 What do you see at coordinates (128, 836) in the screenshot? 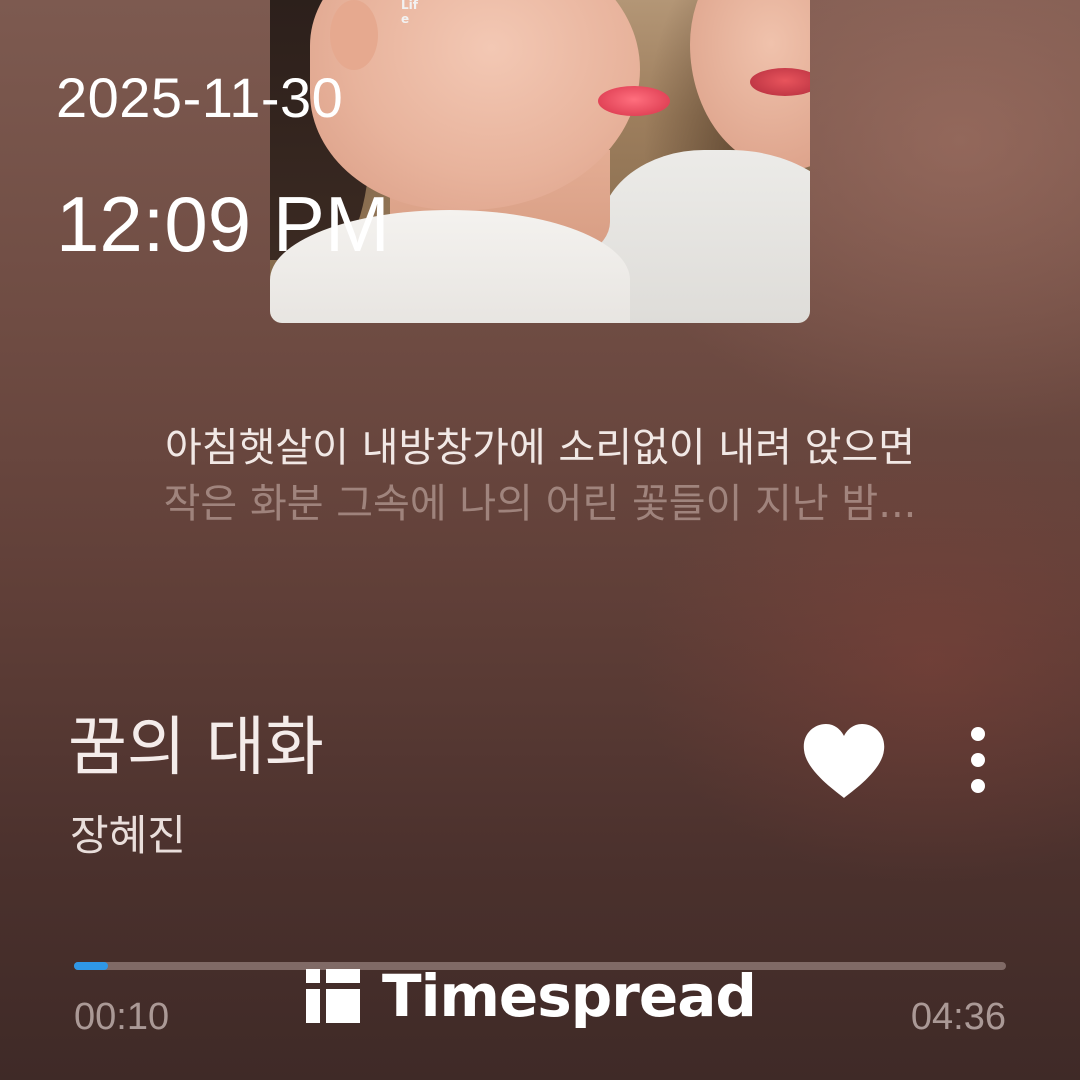
I see `song-artist: 장혜진` at bounding box center [128, 836].